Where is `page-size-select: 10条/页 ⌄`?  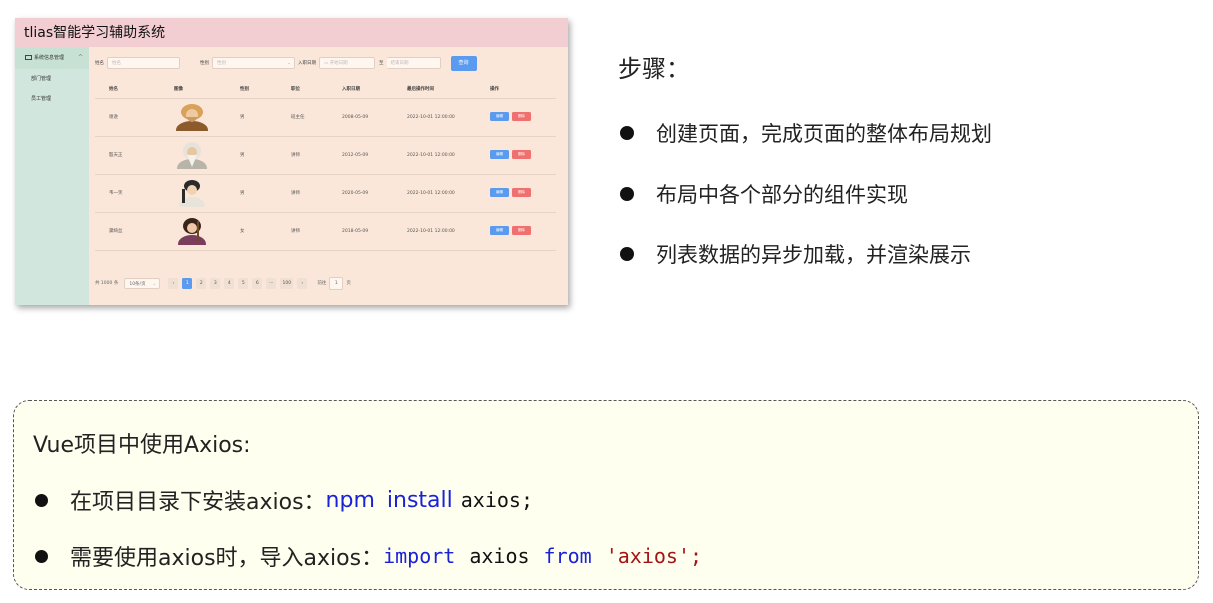 page-size-select: 10条/页 ⌄ is located at coordinates (142, 283).